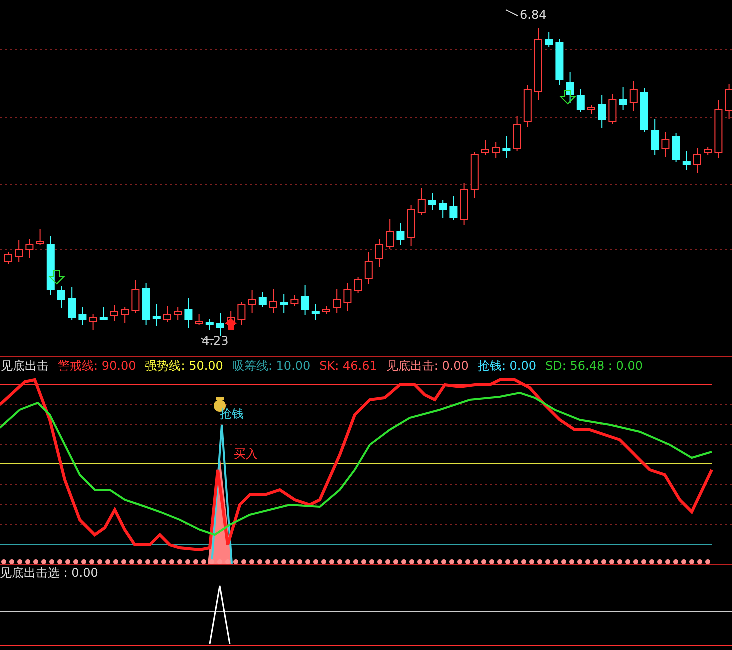 The width and height of the screenshot is (732, 650). I want to click on up-arrow-icon, so click(231, 324).